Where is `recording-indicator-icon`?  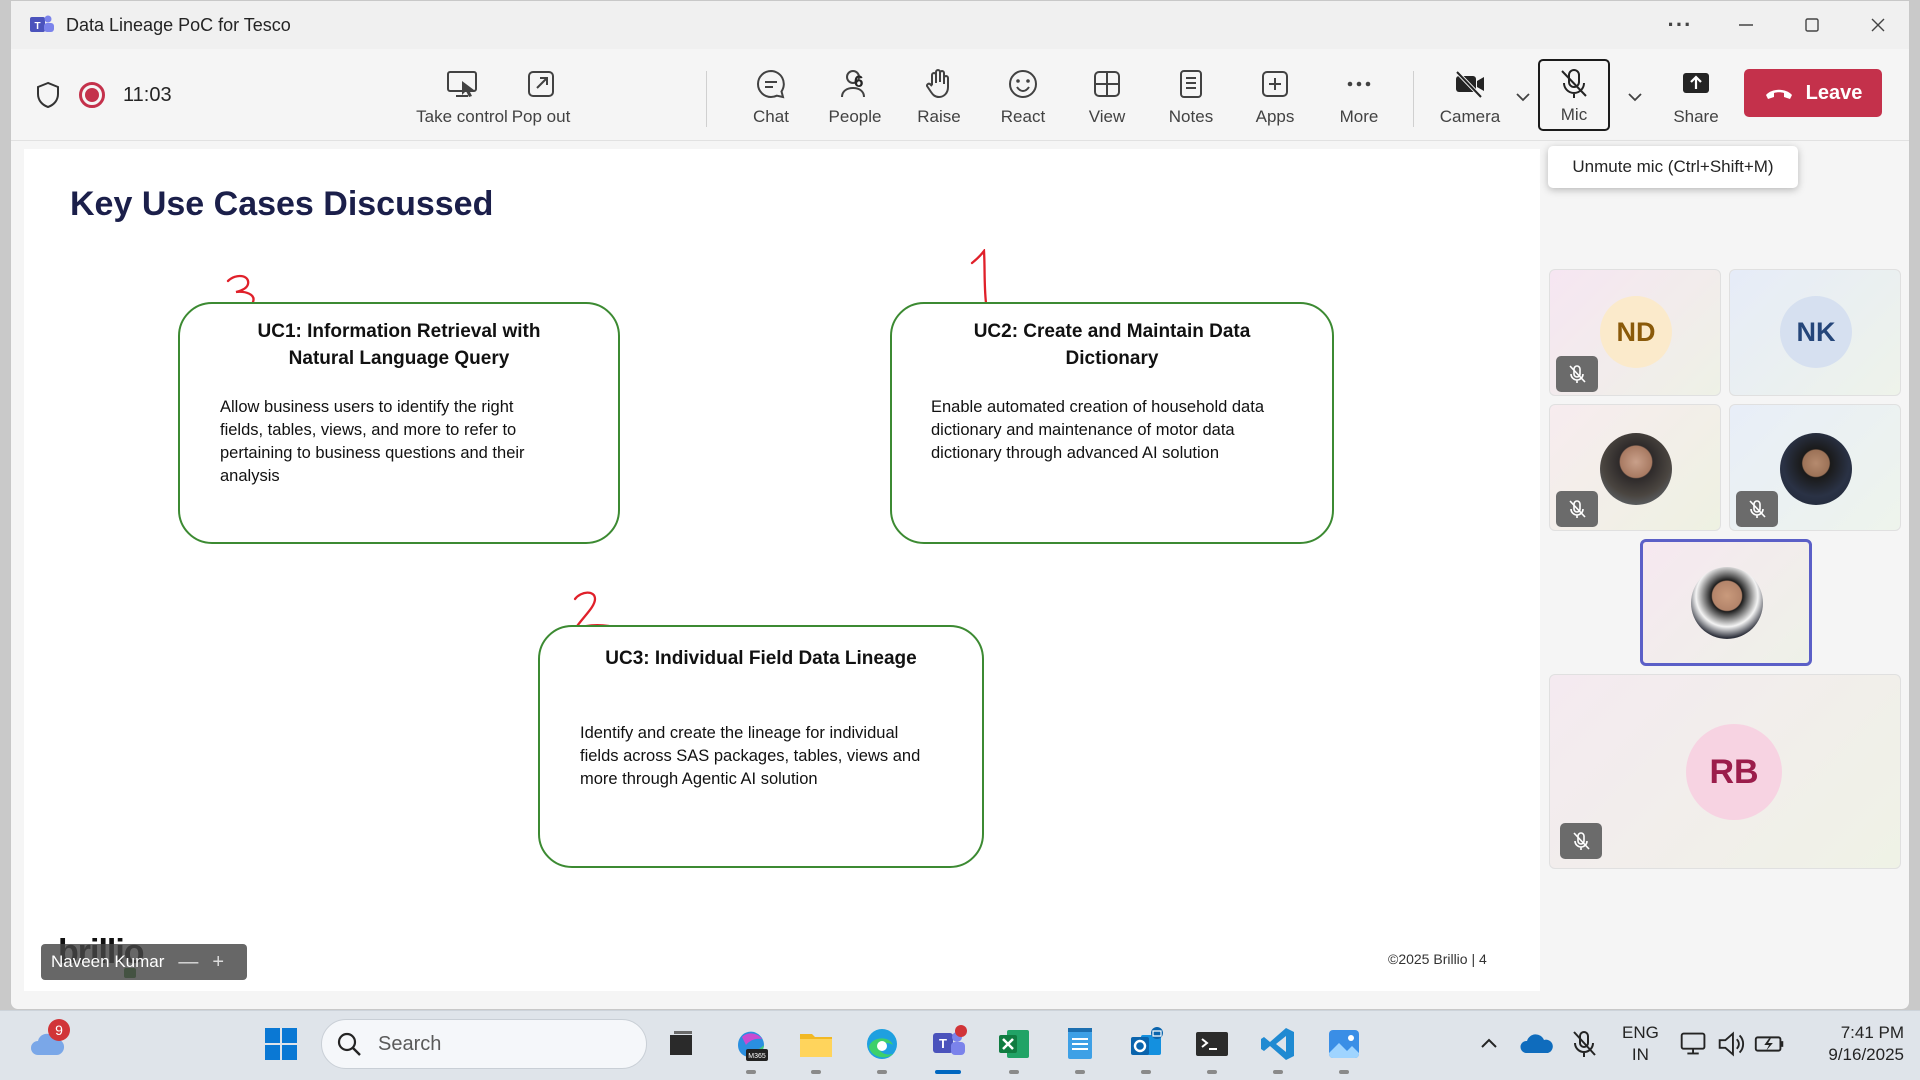 recording-indicator-icon is located at coordinates (92, 95).